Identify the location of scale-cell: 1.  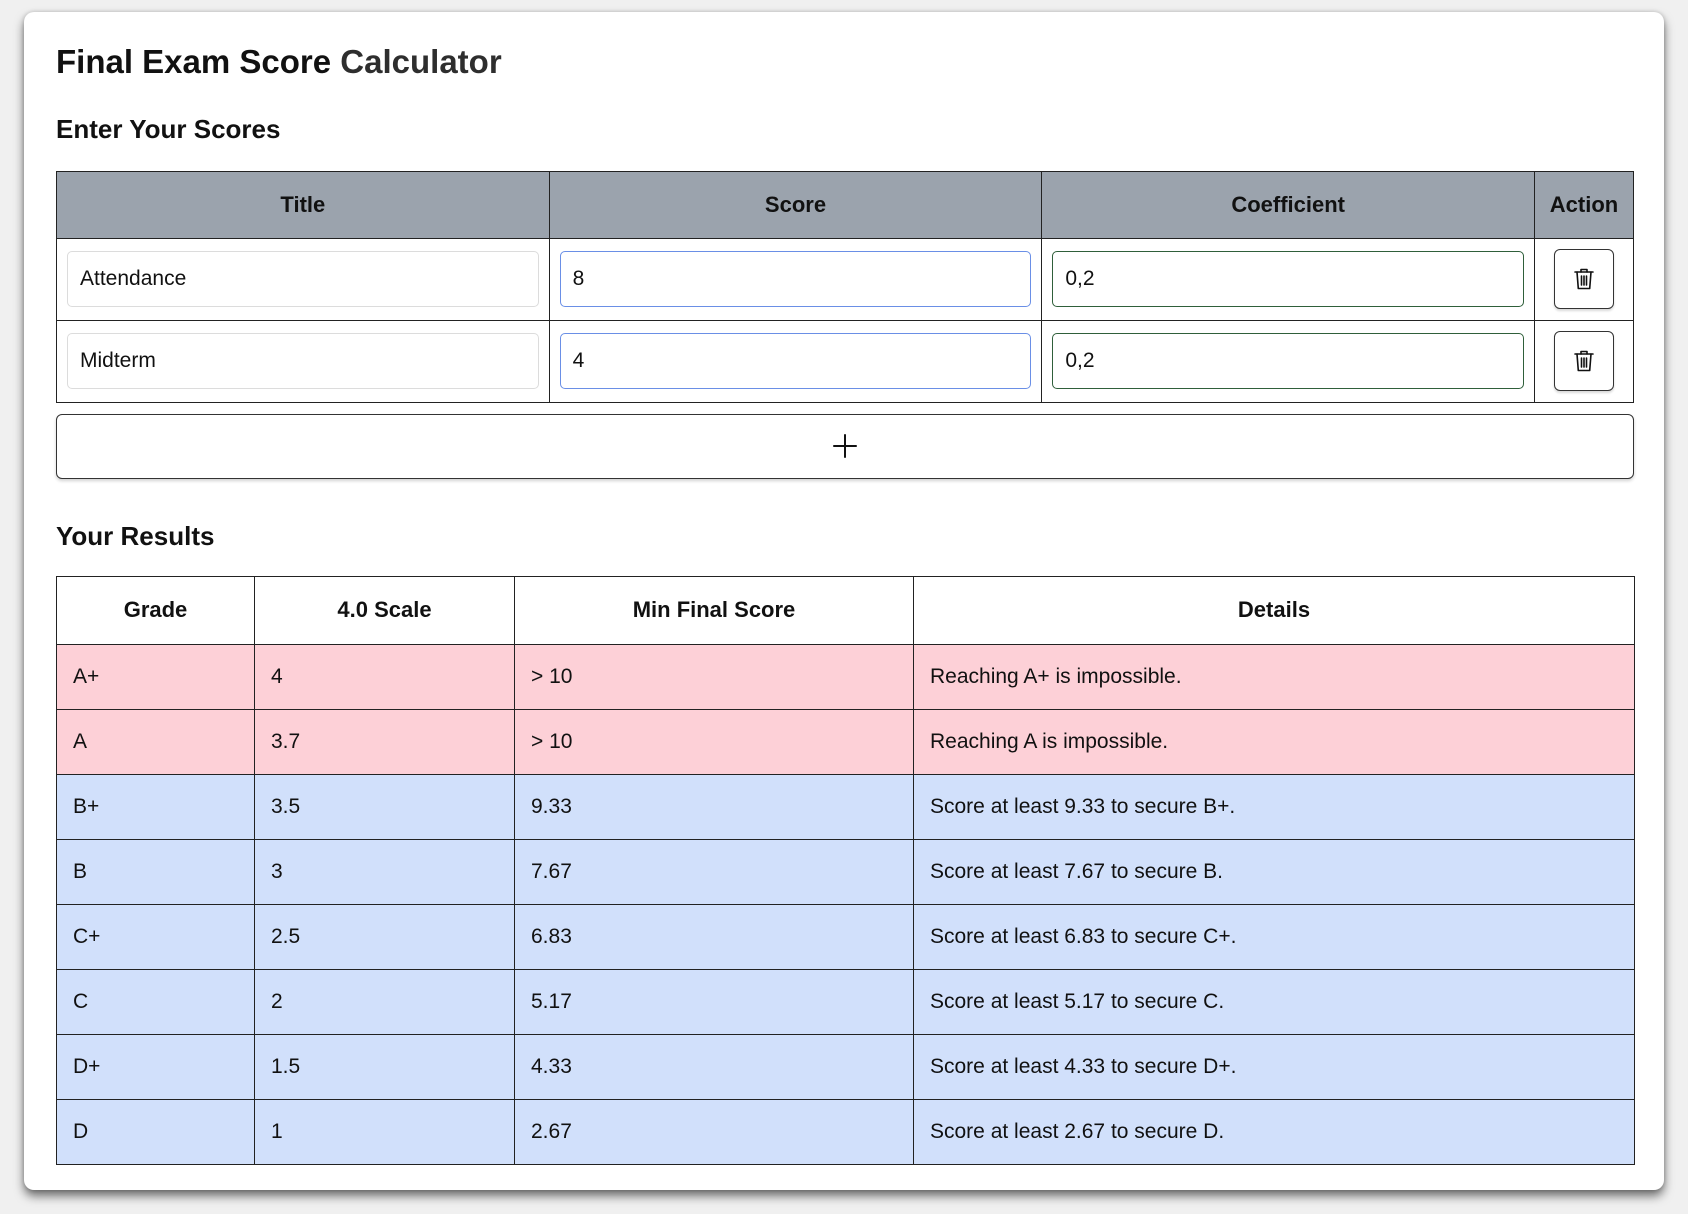
(384, 1131).